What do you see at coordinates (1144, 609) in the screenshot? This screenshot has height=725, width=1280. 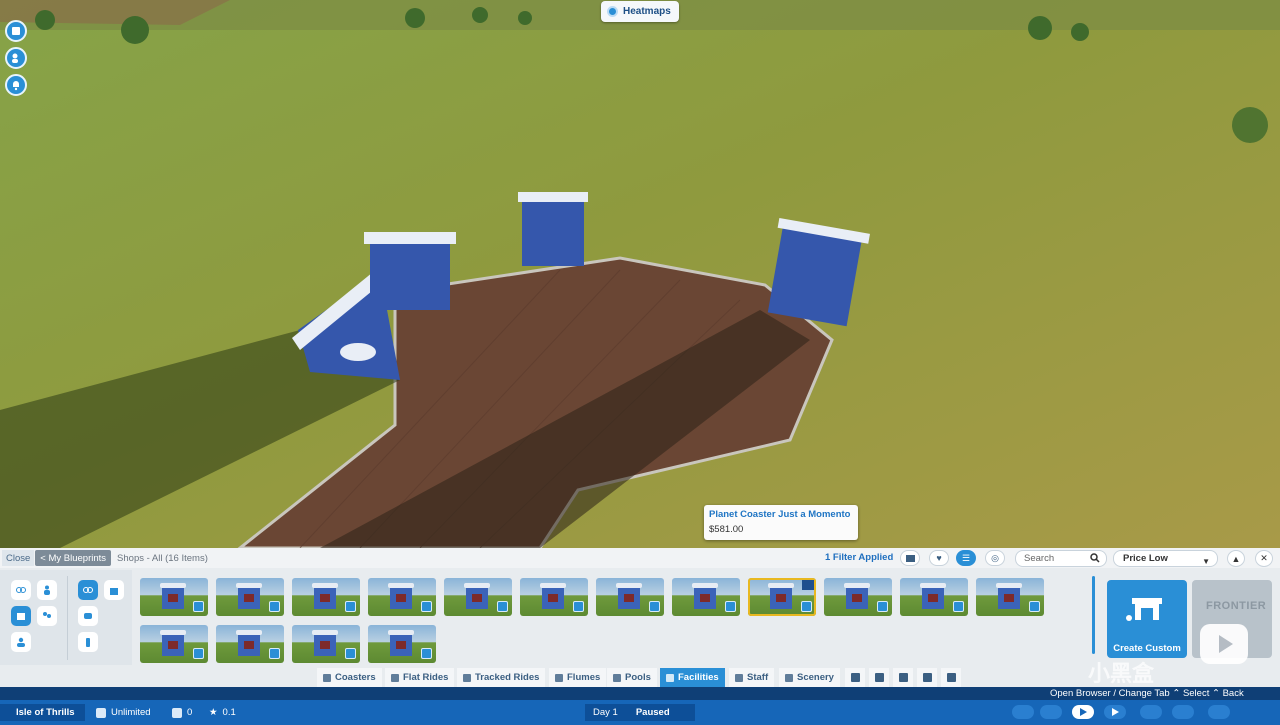 I see `shop-icon` at bounding box center [1144, 609].